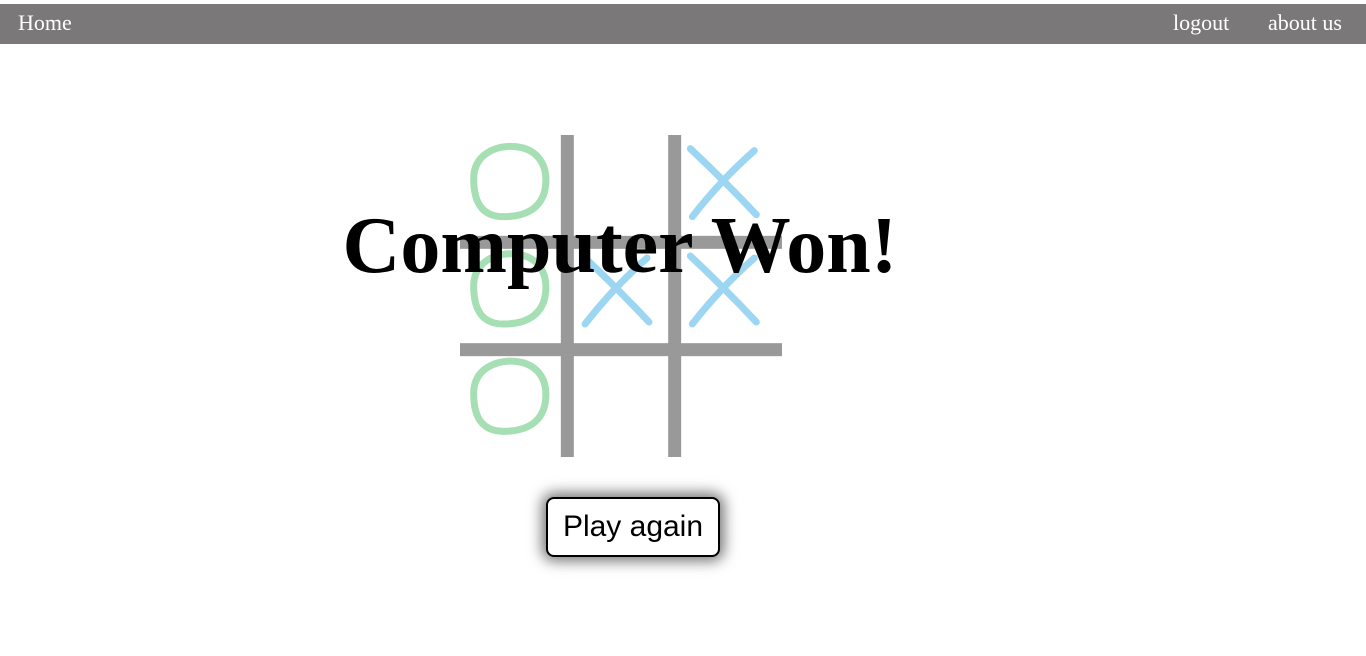 The width and height of the screenshot is (1366, 656). What do you see at coordinates (1201, 24) in the screenshot?
I see `nav-logout-link: logout` at bounding box center [1201, 24].